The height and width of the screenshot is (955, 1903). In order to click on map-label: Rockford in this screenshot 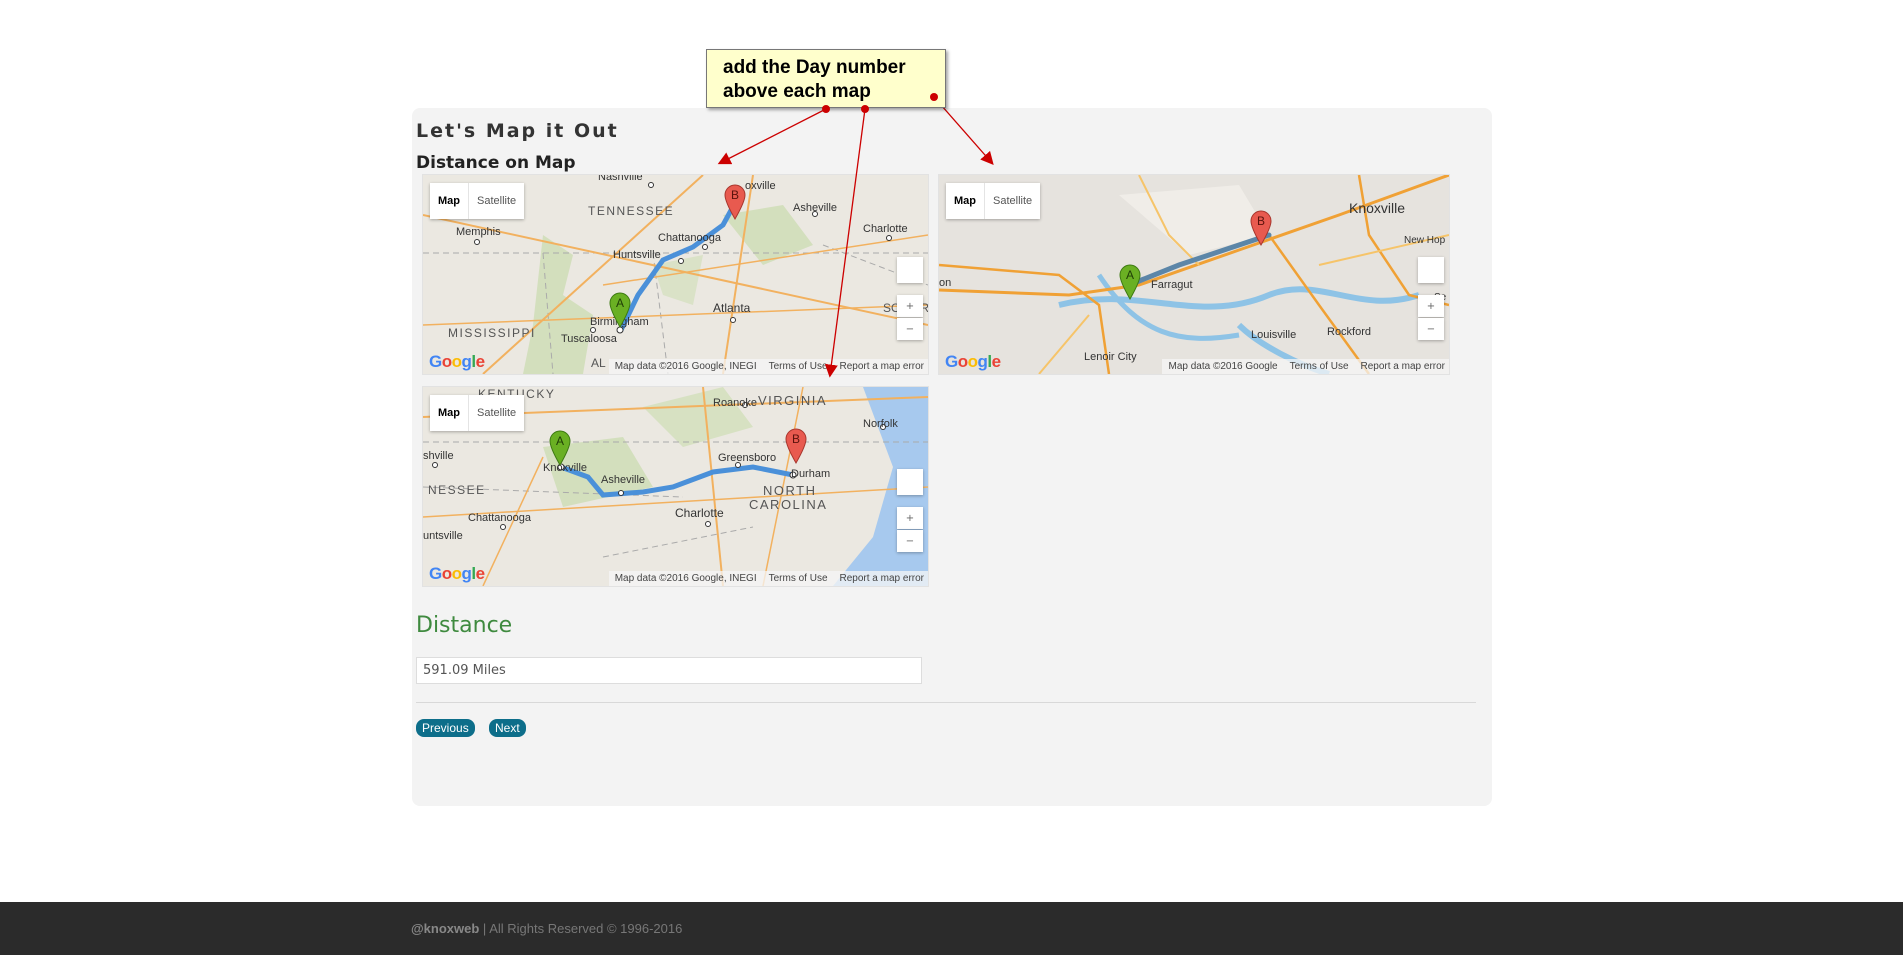, I will do `click(1349, 332)`.